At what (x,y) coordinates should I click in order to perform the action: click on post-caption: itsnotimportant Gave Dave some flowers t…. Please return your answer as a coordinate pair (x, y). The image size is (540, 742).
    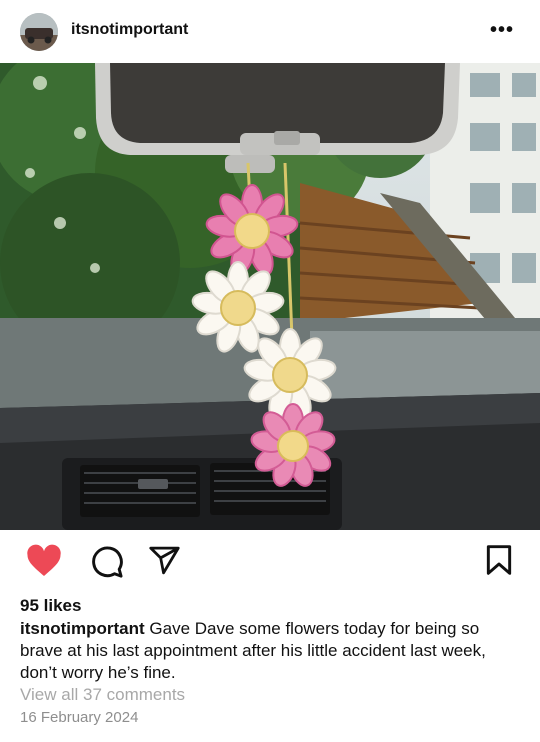
    Looking at the image, I should click on (272, 651).